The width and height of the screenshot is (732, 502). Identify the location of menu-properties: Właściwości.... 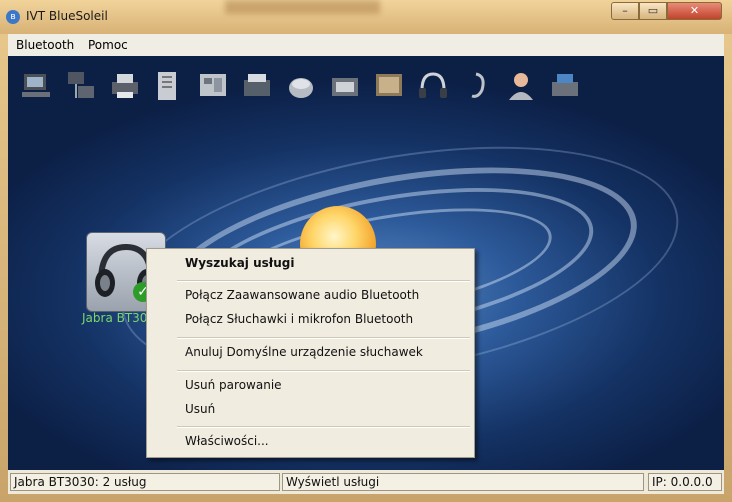
(227, 441).